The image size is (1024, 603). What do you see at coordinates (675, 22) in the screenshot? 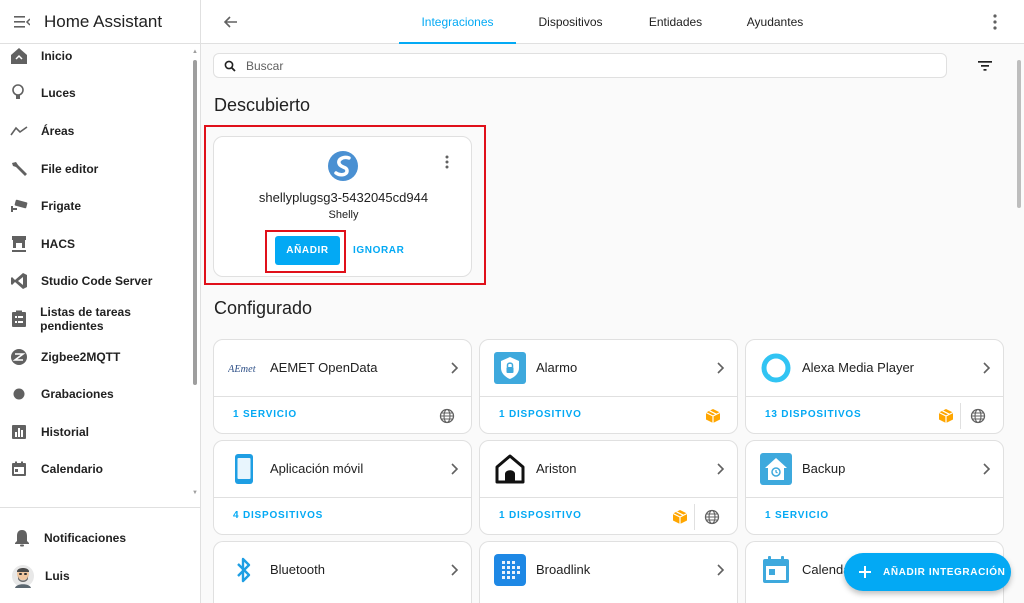
I see `tab-entidades: Entidades` at bounding box center [675, 22].